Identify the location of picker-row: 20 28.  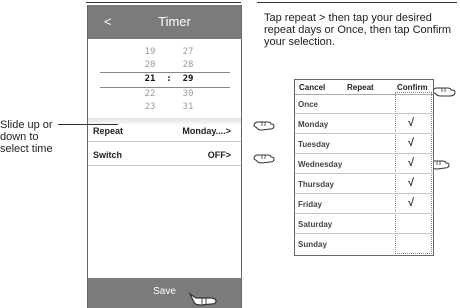
(164, 66).